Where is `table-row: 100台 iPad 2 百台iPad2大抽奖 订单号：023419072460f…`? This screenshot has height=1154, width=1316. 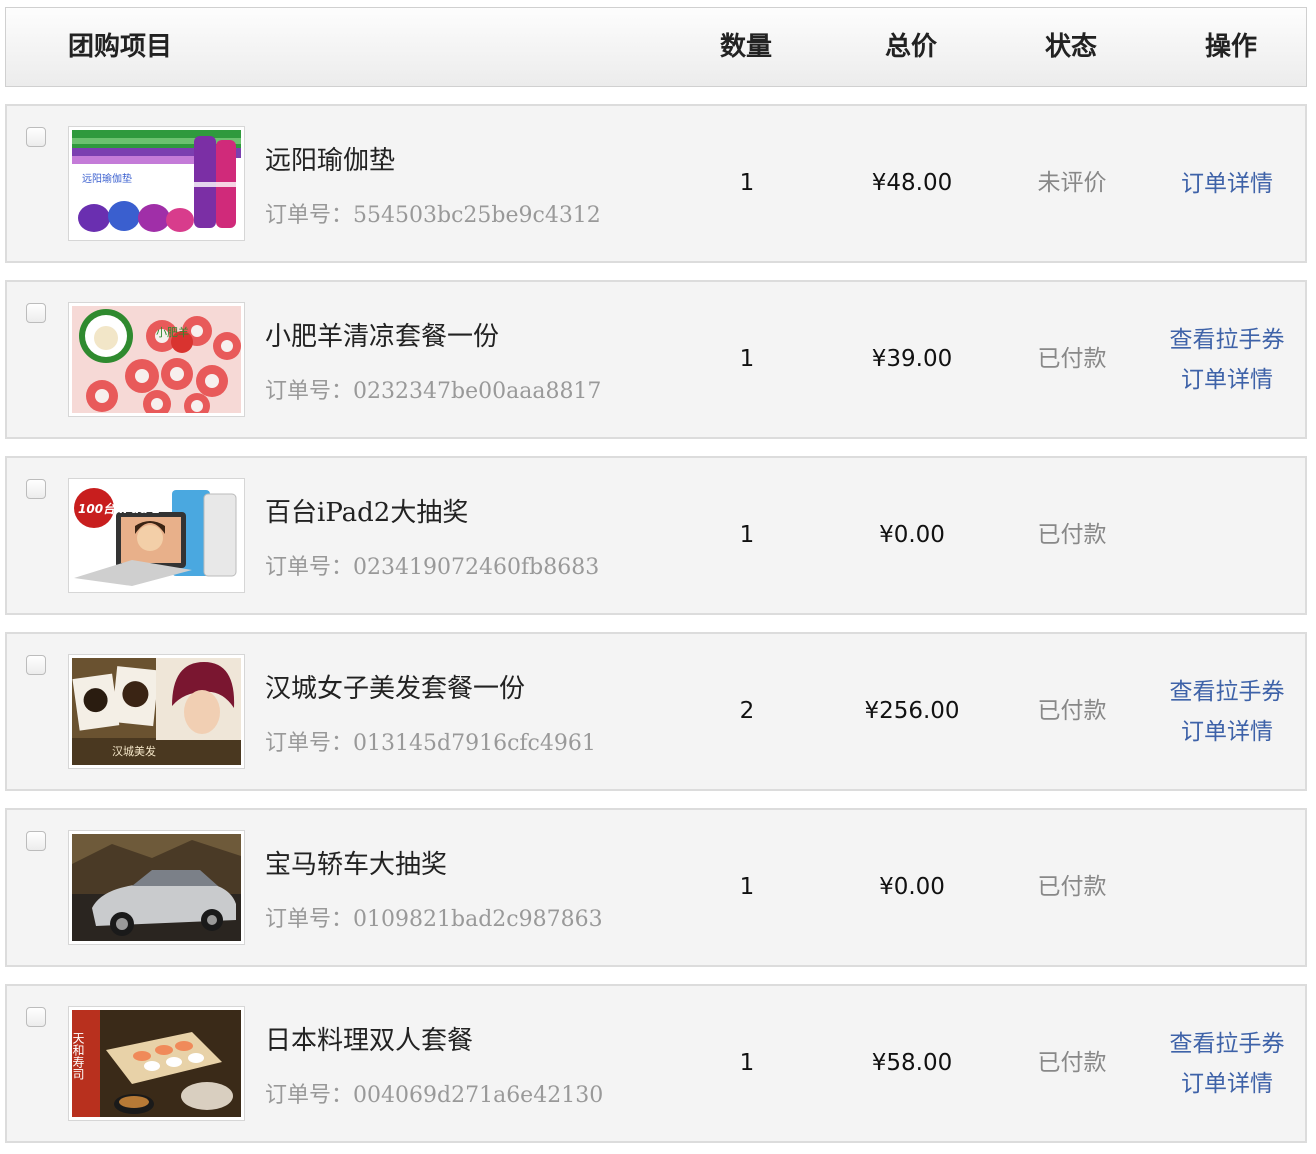
table-row: 100台 iPad 2 百台iPad2大抽奖 订单号：023419072460f… is located at coordinates (656, 535).